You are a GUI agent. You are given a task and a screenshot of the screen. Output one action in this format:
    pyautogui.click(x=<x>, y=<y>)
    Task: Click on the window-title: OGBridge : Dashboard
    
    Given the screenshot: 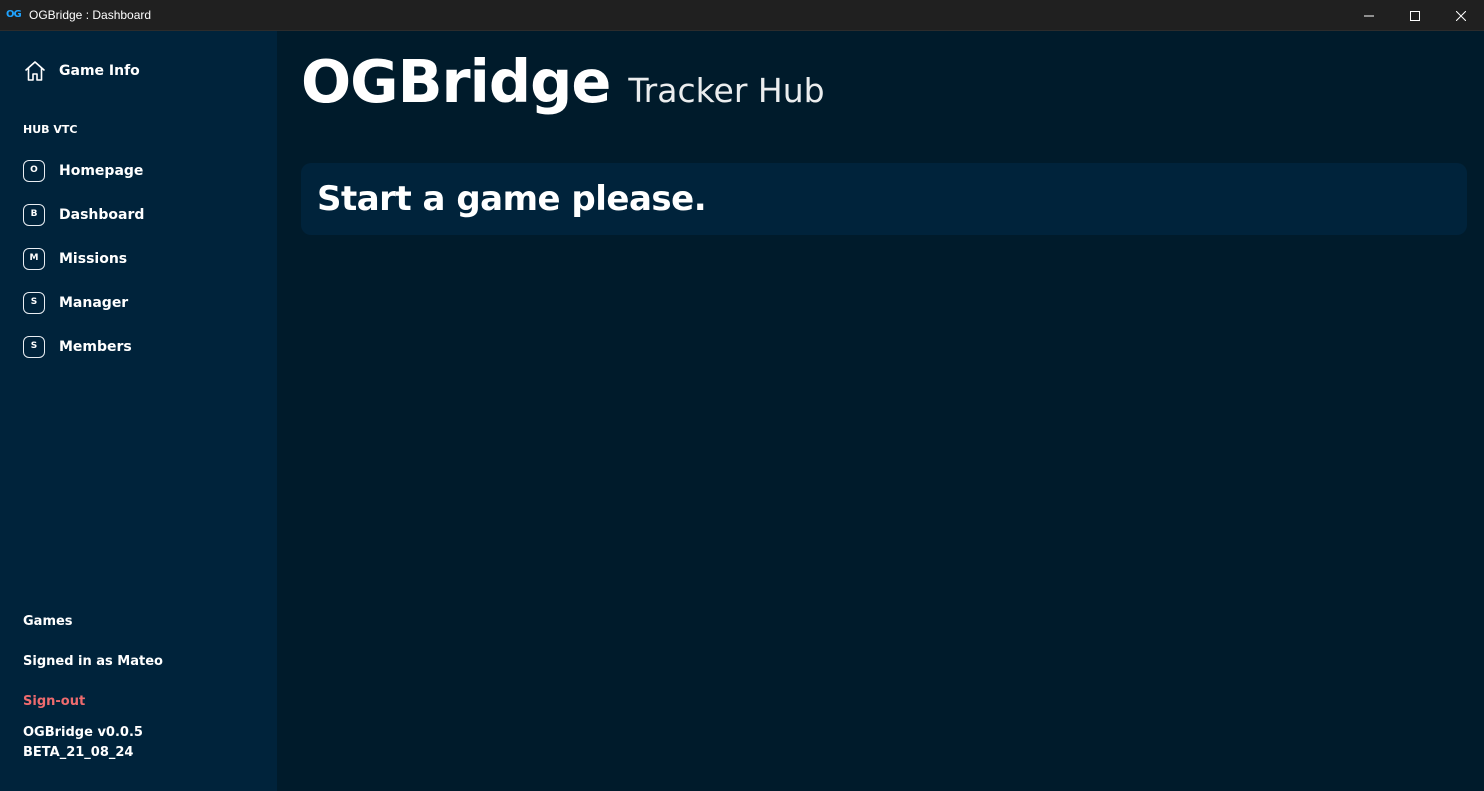 What is the action you would take?
    pyautogui.click(x=90, y=15)
    